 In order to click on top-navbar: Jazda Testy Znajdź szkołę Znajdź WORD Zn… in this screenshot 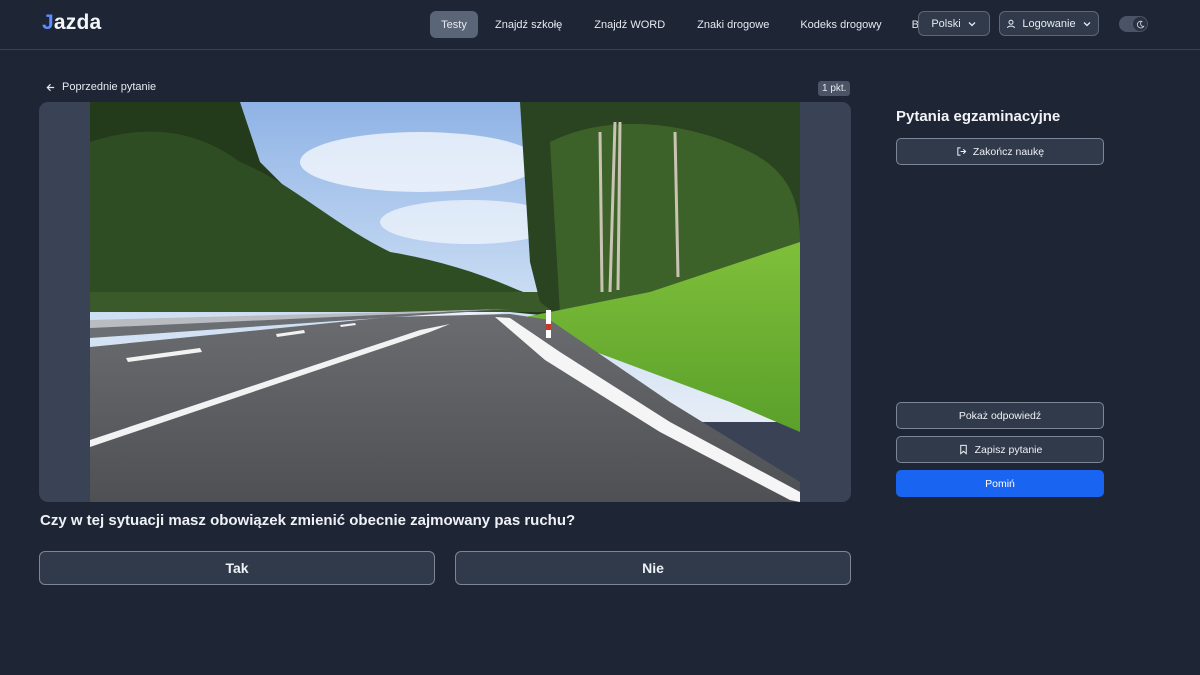, I will do `click(600, 25)`.